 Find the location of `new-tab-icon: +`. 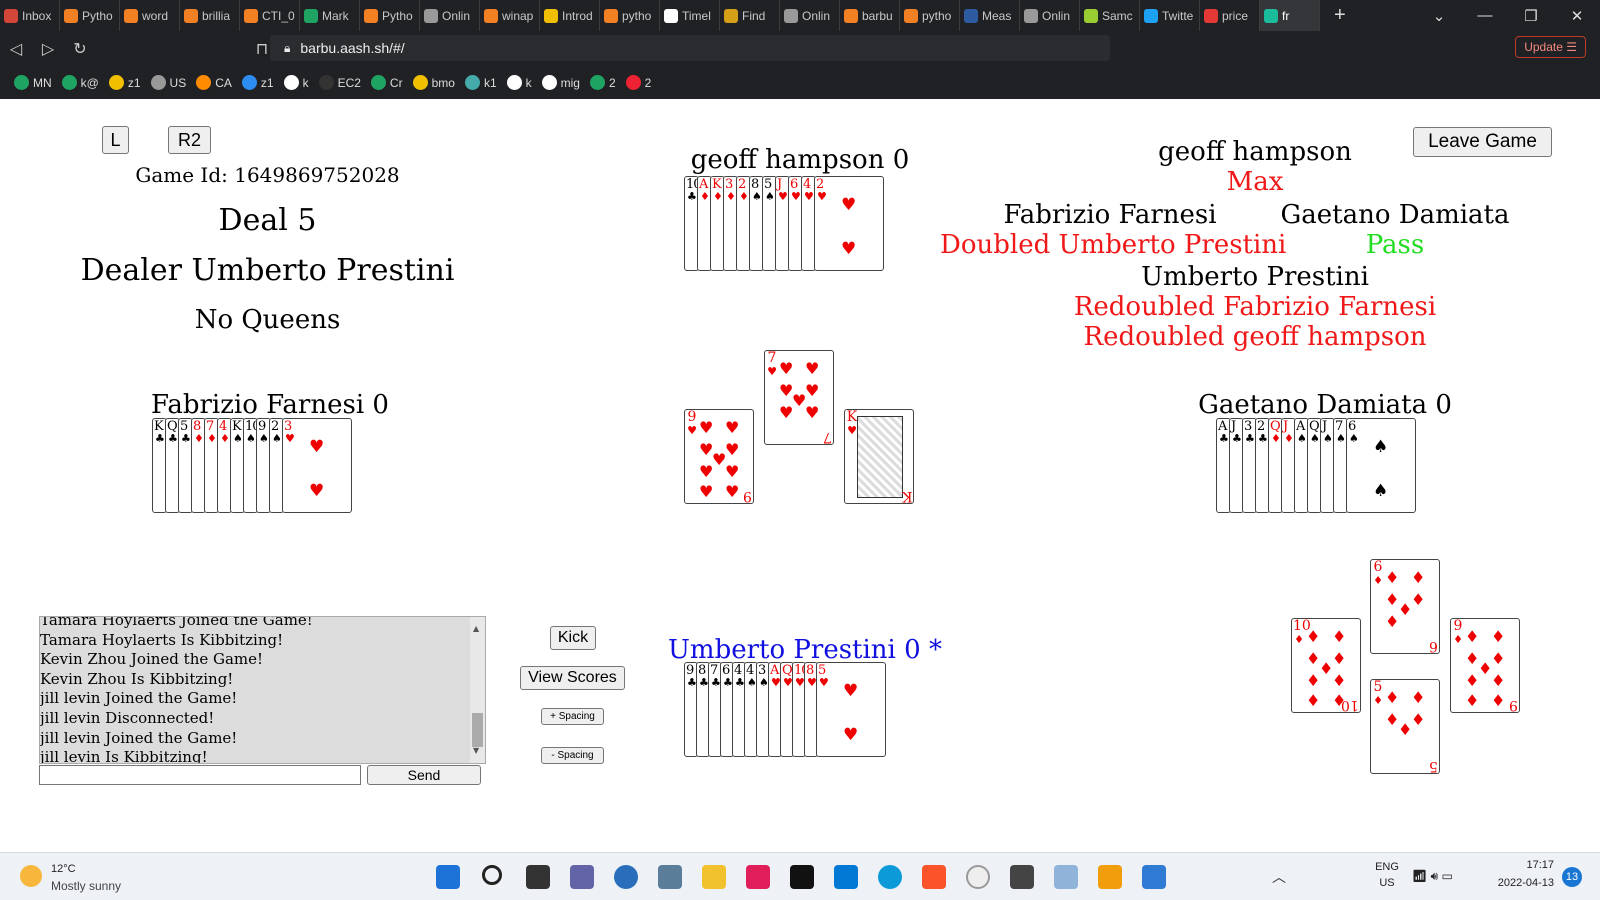

new-tab-icon: + is located at coordinates (1340, 15).